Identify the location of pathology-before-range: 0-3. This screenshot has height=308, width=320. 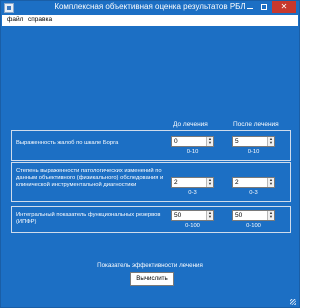
(192, 193).